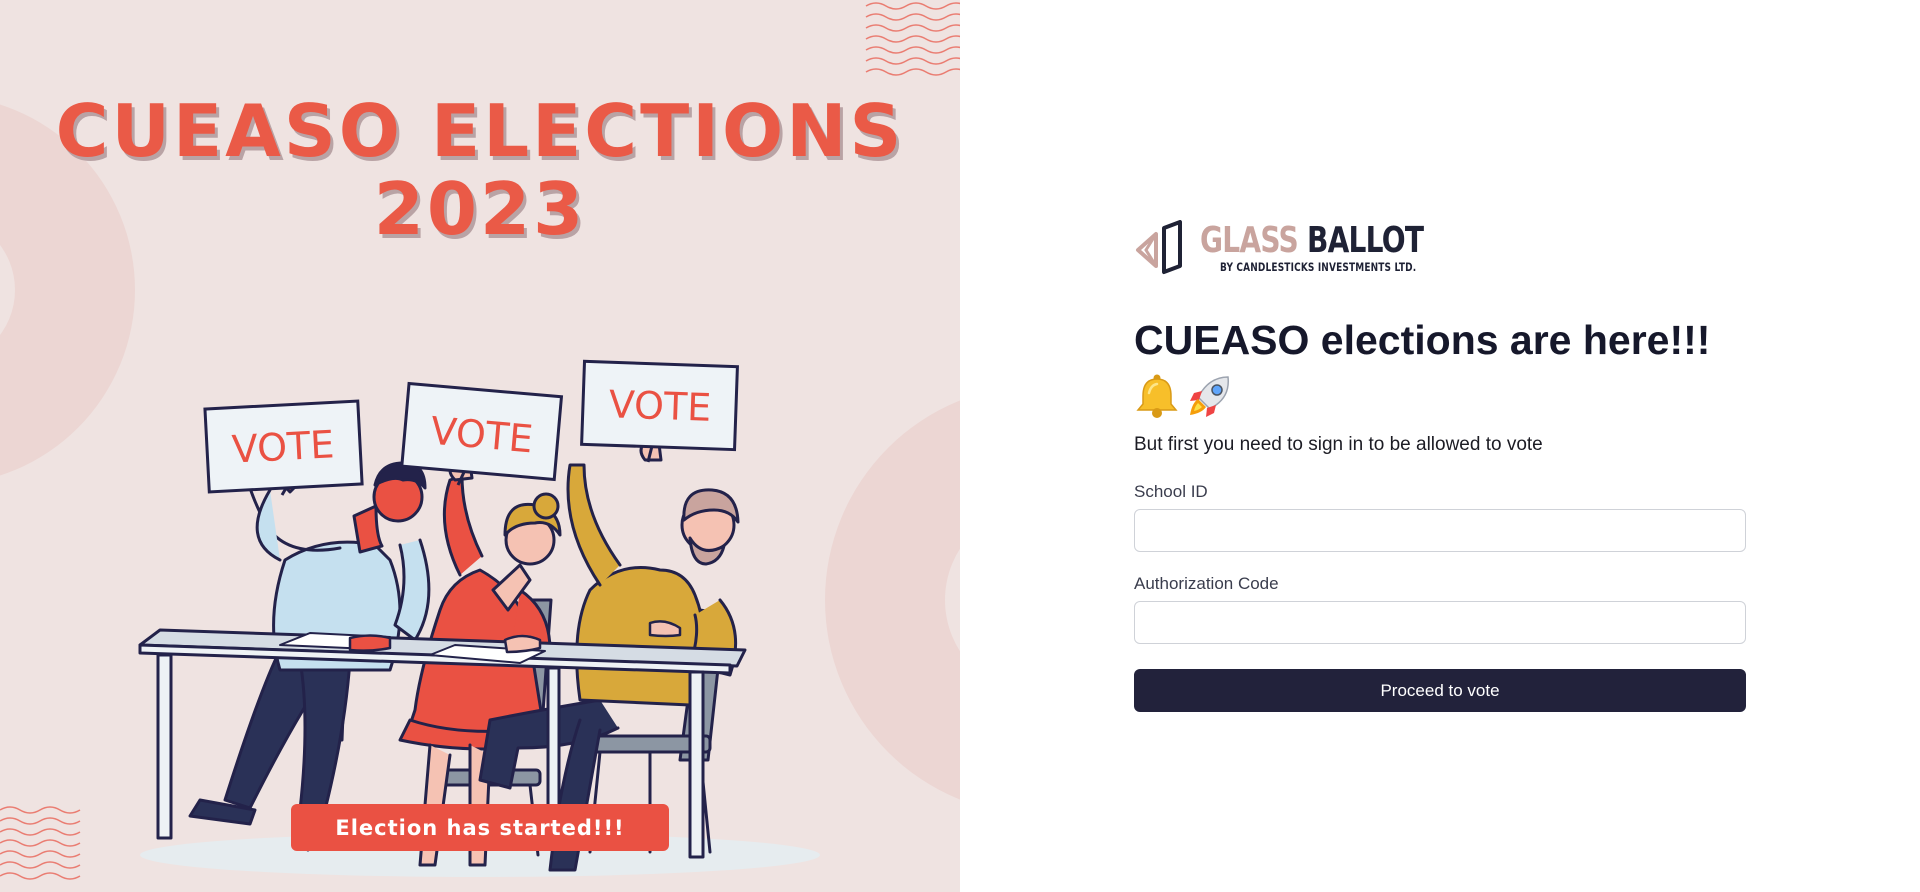  Describe the element at coordinates (480, 131) in the screenshot. I see `poster-title-line1: CUEASO ELECTIONS` at that location.